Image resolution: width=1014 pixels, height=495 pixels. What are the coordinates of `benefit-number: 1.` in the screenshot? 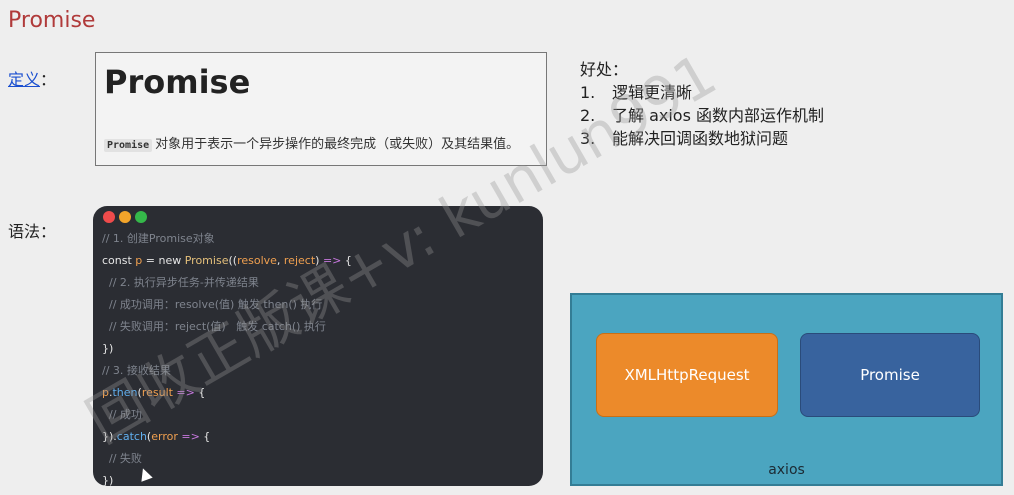 It's located at (588, 92).